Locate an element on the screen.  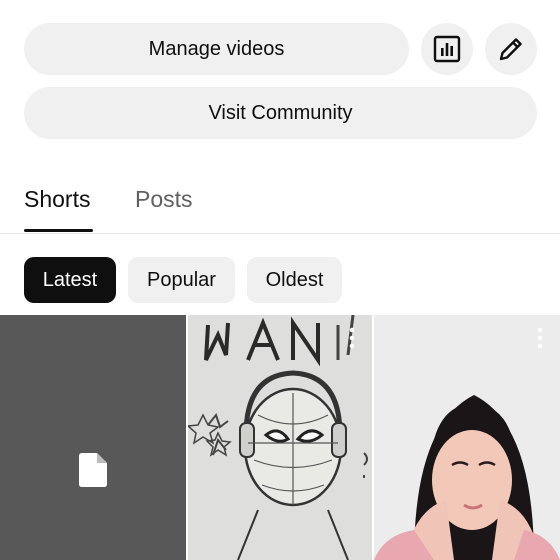
short-tile-portrait is located at coordinates (467, 437).